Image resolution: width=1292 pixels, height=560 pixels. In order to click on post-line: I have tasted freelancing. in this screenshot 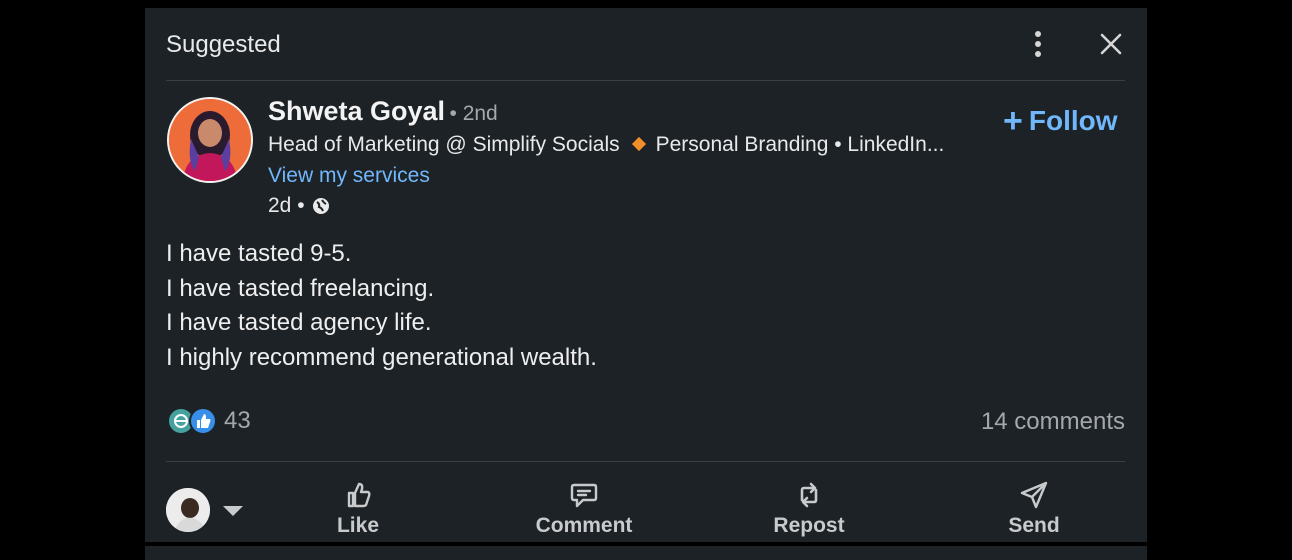, I will do `click(300, 288)`.